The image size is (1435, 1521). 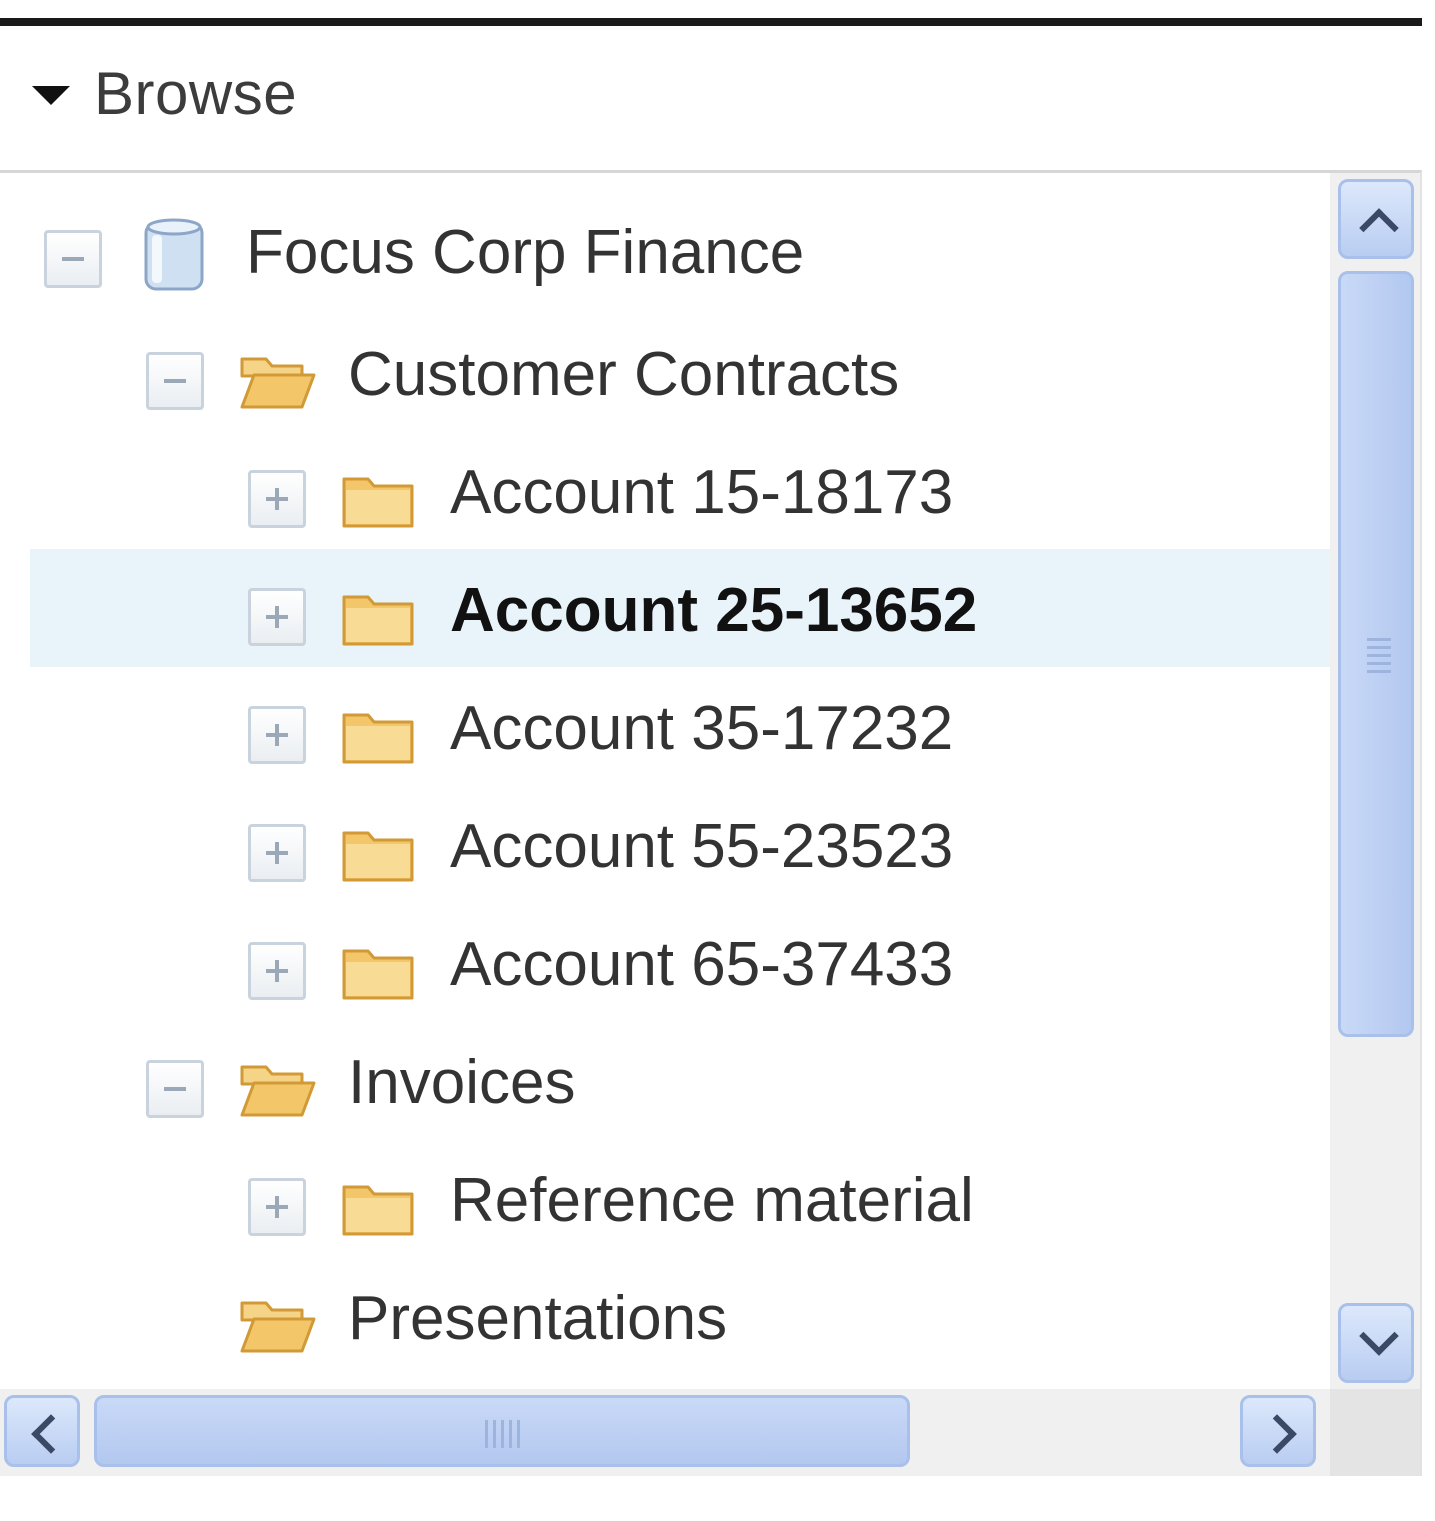 I want to click on browse-title: Browse, so click(x=196, y=93).